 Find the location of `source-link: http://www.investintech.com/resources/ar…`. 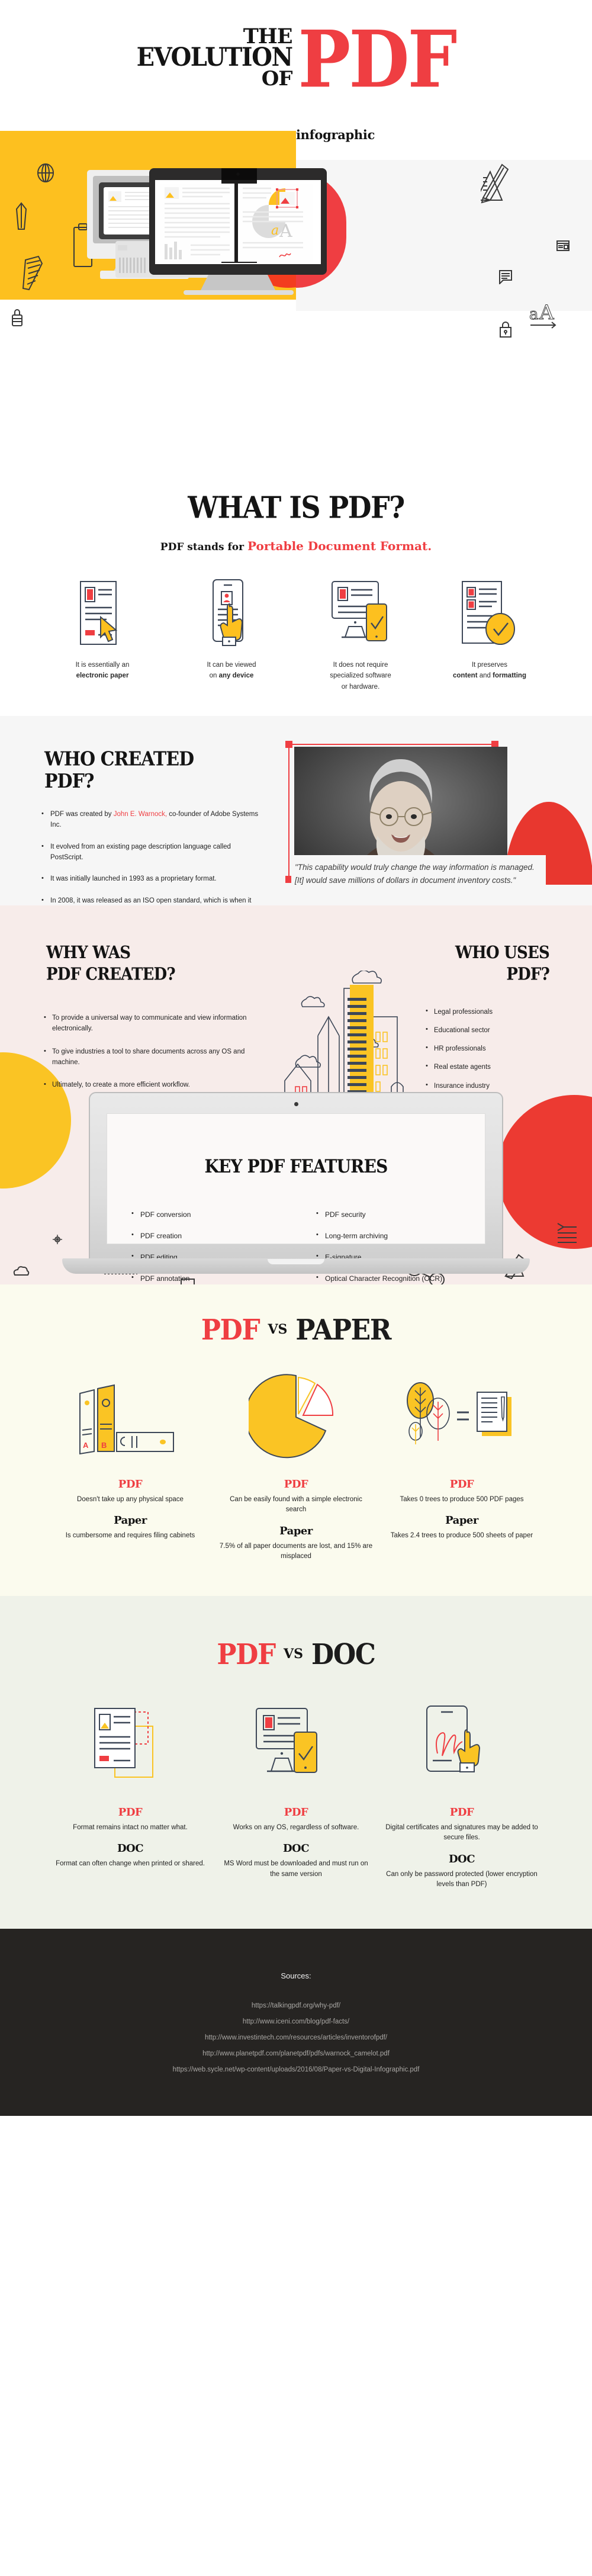

source-link: http://www.investintech.com/resources/ar… is located at coordinates (296, 2038).